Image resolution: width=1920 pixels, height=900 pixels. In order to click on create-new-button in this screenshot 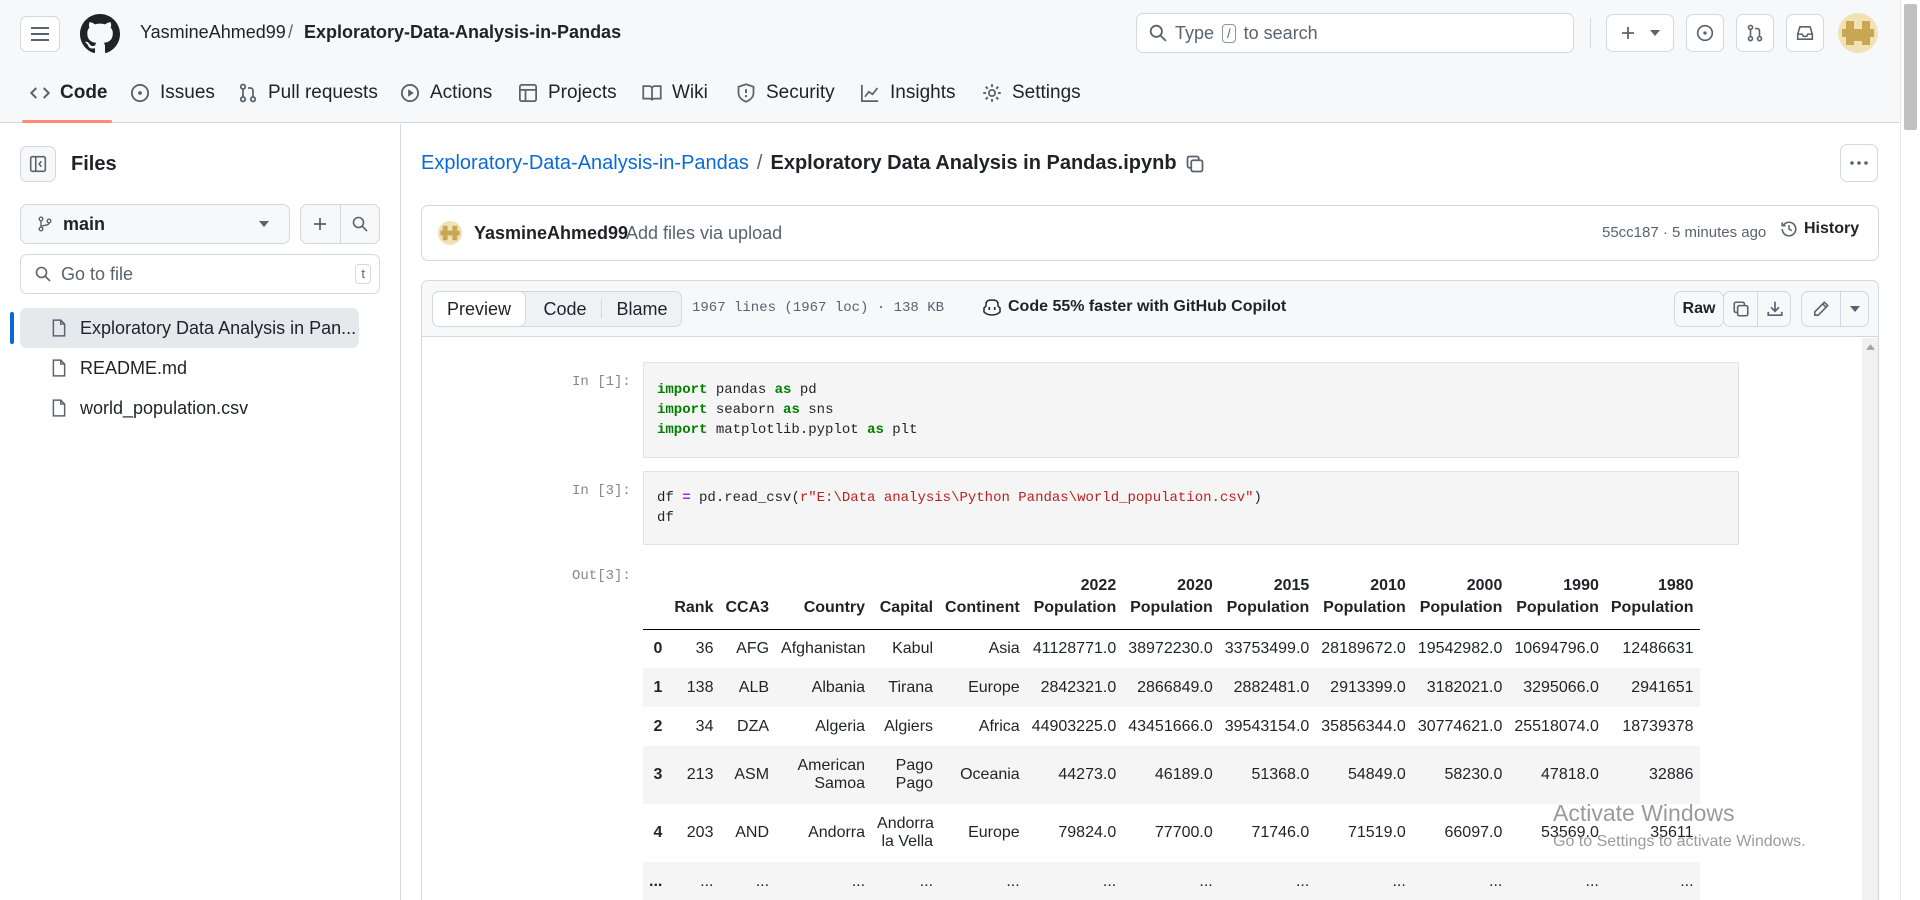, I will do `click(1640, 33)`.